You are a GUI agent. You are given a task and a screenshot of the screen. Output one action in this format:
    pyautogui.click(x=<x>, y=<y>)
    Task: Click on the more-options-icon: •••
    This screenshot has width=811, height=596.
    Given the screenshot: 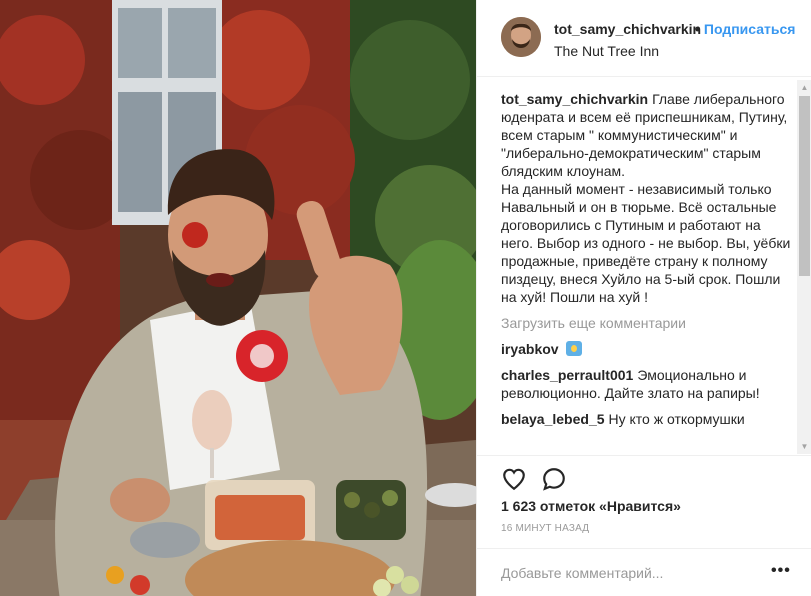 What is the action you would take?
    pyautogui.click(x=781, y=571)
    